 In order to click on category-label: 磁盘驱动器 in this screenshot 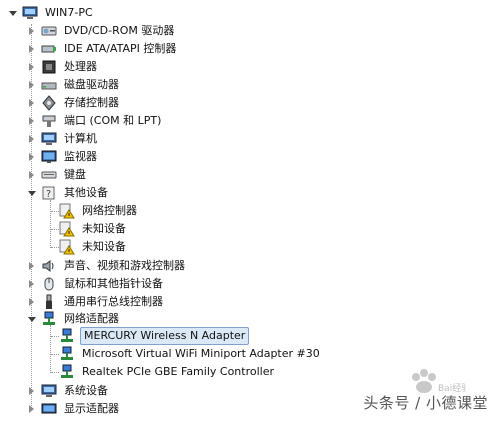, I will do `click(91, 84)`.